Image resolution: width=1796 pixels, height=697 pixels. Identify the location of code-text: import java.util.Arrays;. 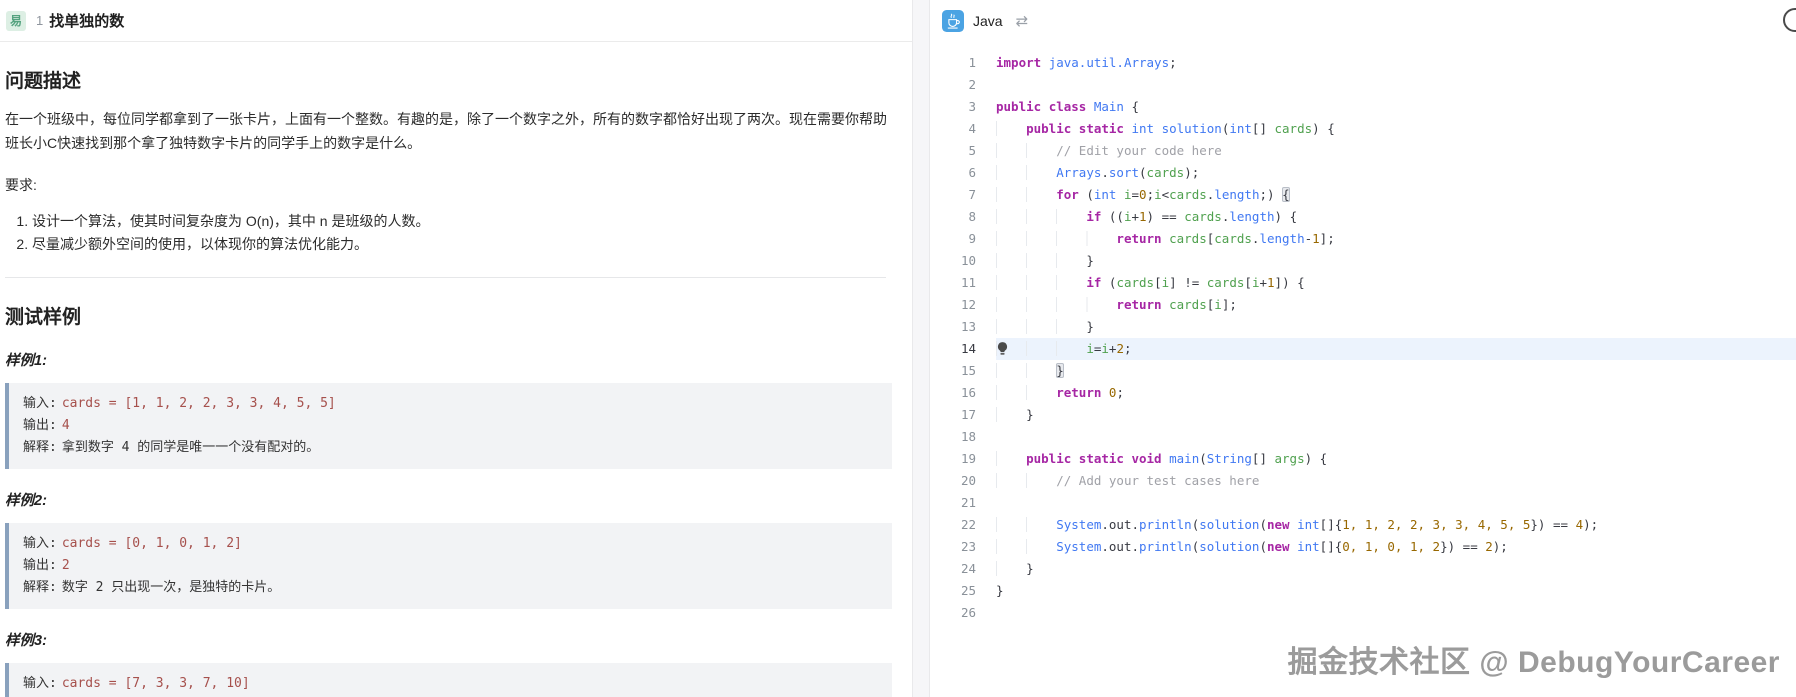
(1396, 63).